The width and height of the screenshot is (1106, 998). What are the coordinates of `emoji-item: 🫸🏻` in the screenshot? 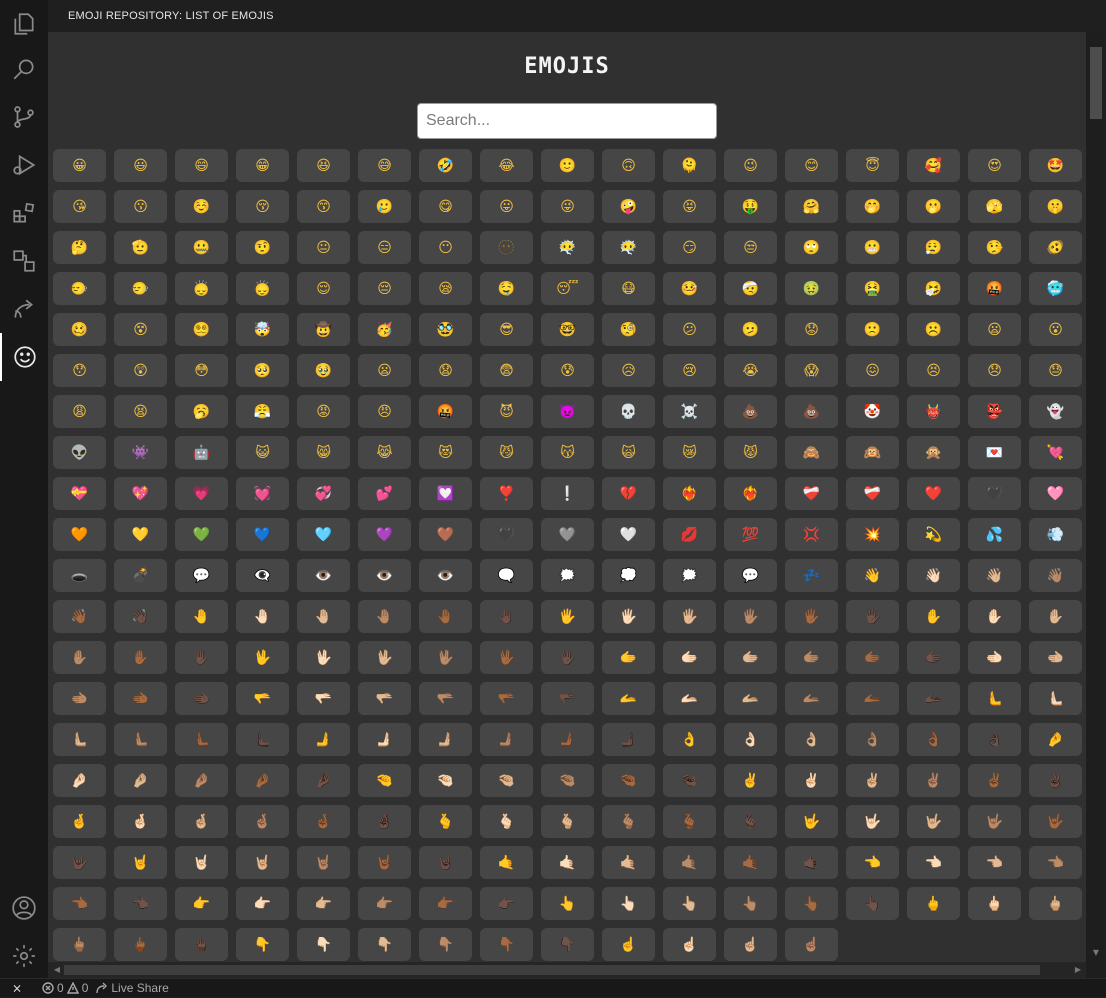 It's located at (384, 739).